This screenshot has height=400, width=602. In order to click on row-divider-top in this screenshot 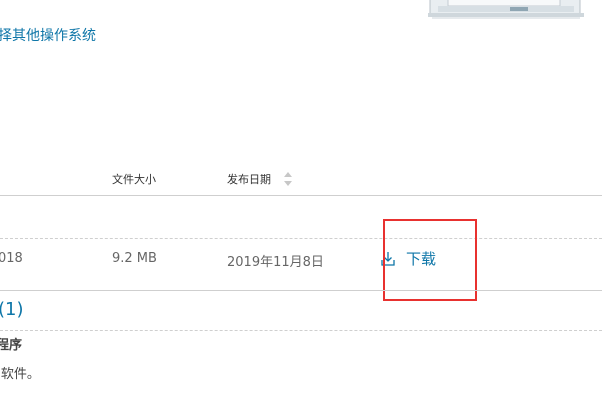, I will do `click(301, 238)`.